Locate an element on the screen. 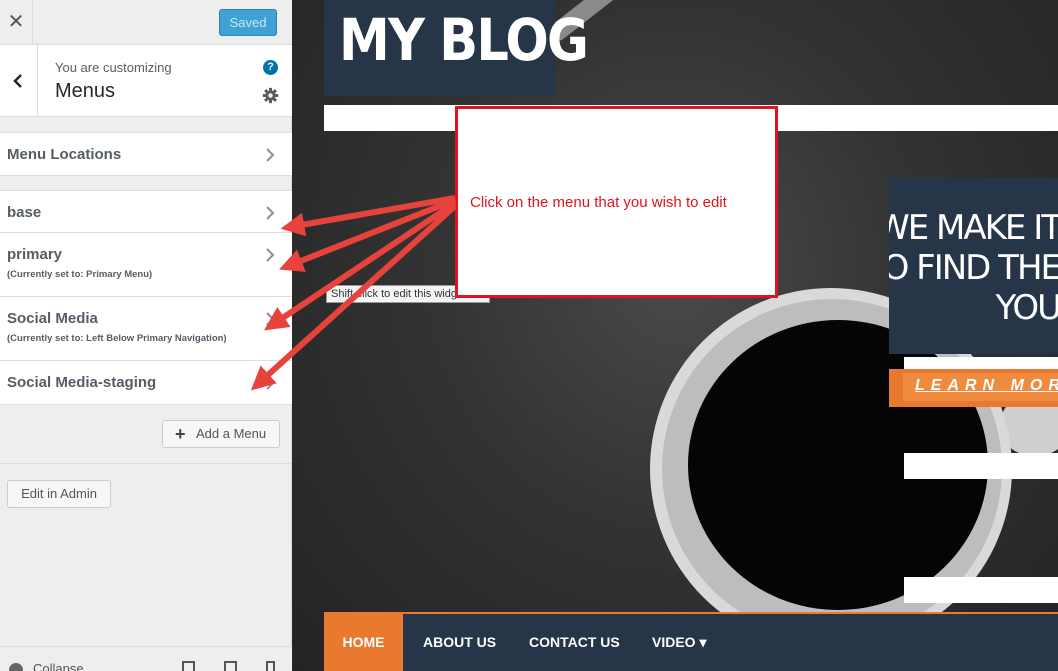 This screenshot has width=1058, height=671. primary-navigation: HOME ABOUT US CONTACT US VIDEO ▾ is located at coordinates (691, 641).